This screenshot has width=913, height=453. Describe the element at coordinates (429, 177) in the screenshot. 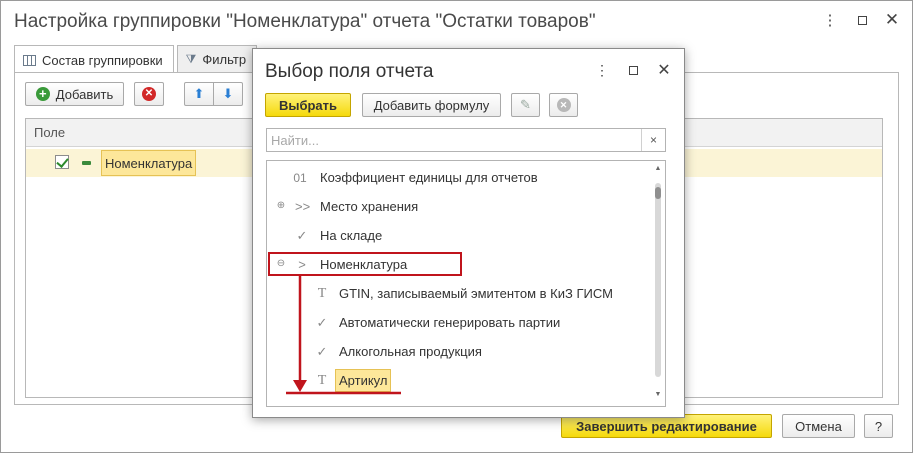

I see `item-label: Коэффициент единицы для отчетов` at that location.